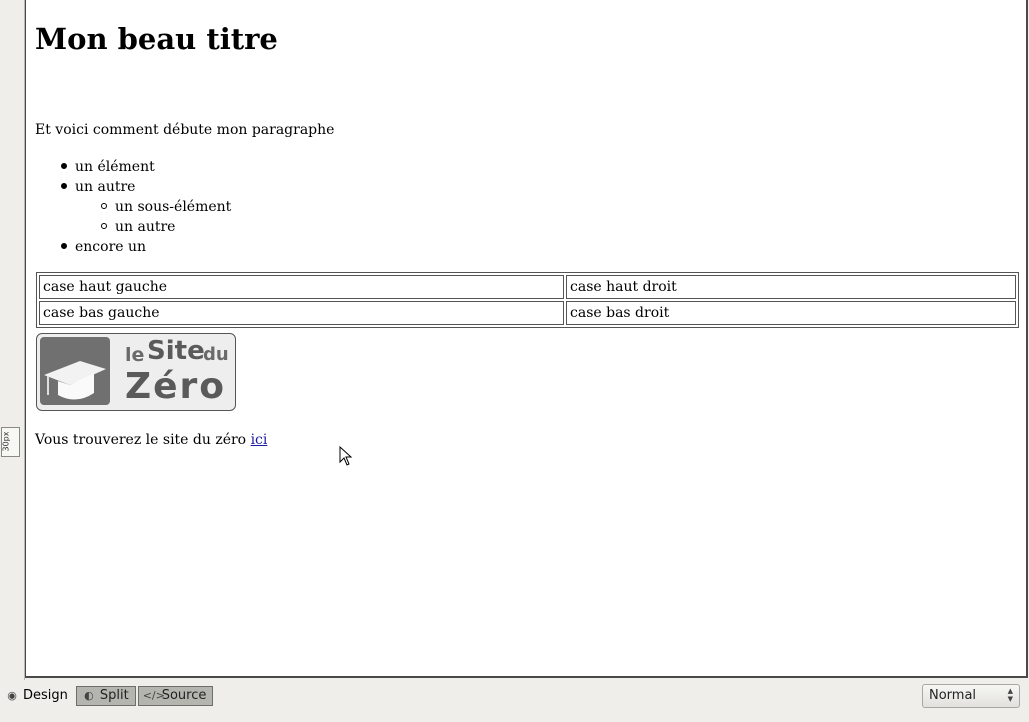  What do you see at coordinates (75, 371) in the screenshot?
I see `graduation-cap-icon` at bounding box center [75, 371].